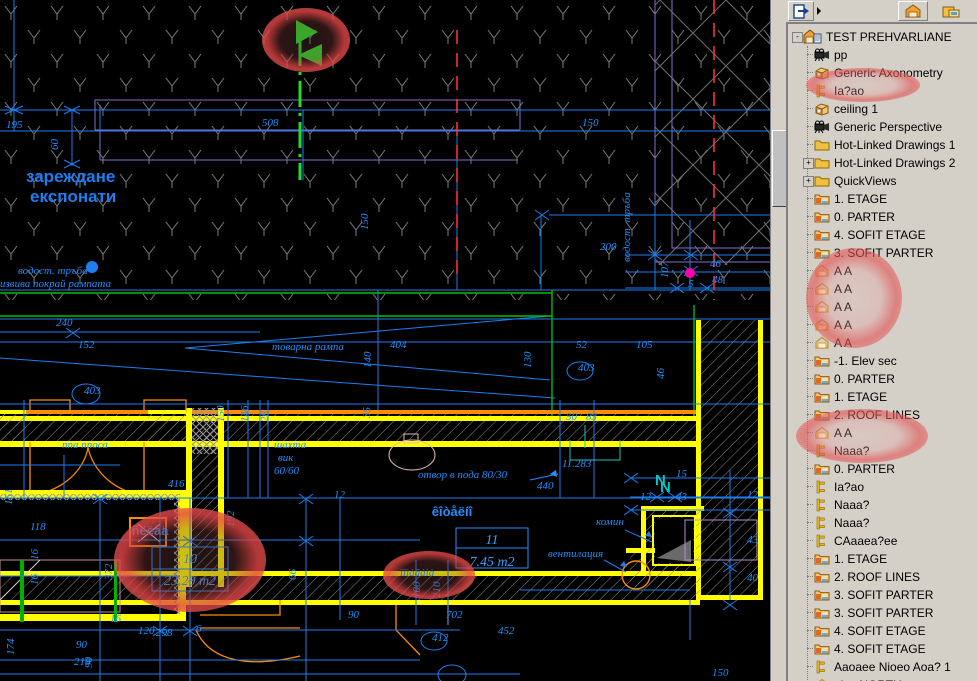  Describe the element at coordinates (199, 629) in the screenshot. I see `dimension-text: 6` at that location.